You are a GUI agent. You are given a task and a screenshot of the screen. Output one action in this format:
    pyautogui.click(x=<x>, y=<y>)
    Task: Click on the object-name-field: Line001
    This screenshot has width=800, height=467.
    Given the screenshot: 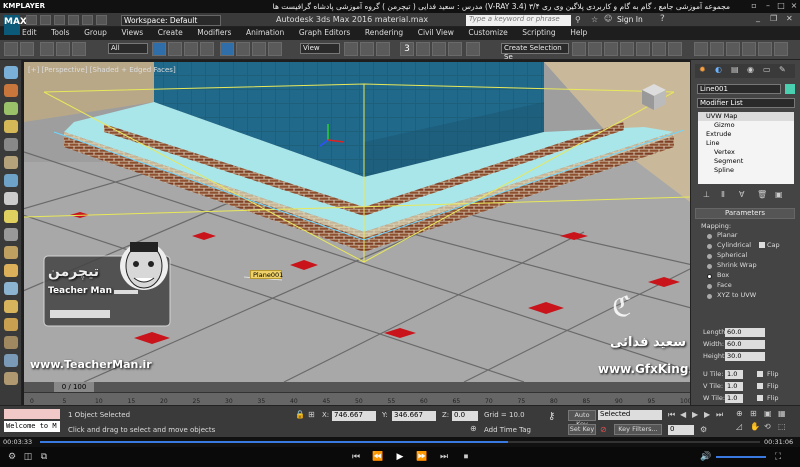 What is the action you would take?
    pyautogui.click(x=739, y=89)
    